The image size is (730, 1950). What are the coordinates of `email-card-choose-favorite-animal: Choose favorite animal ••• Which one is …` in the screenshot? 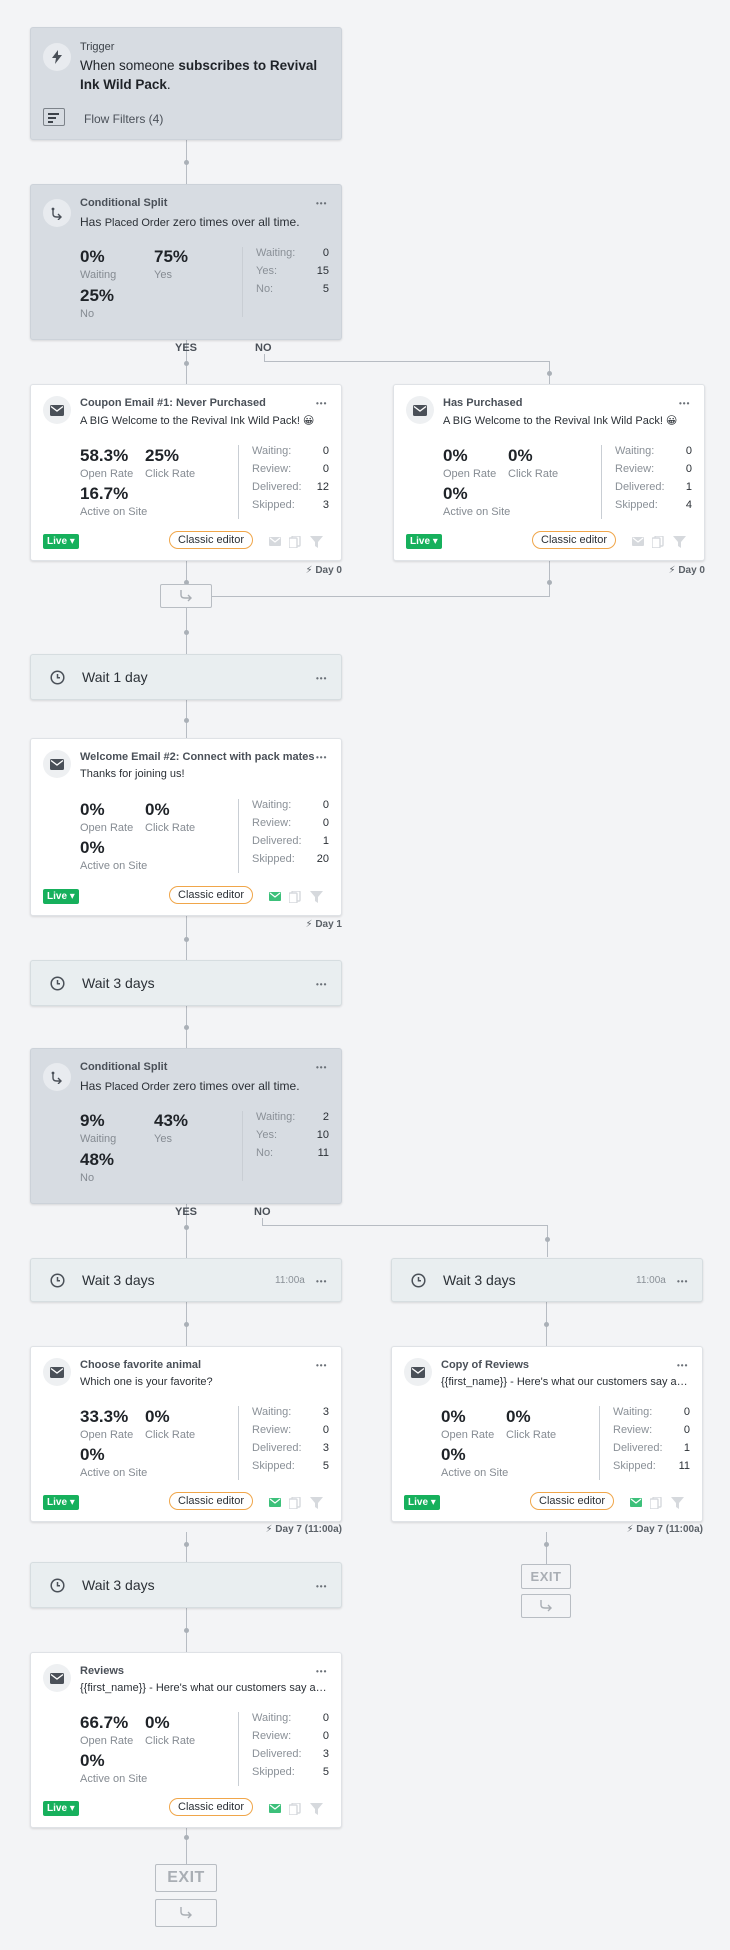 It's located at (186, 1434).